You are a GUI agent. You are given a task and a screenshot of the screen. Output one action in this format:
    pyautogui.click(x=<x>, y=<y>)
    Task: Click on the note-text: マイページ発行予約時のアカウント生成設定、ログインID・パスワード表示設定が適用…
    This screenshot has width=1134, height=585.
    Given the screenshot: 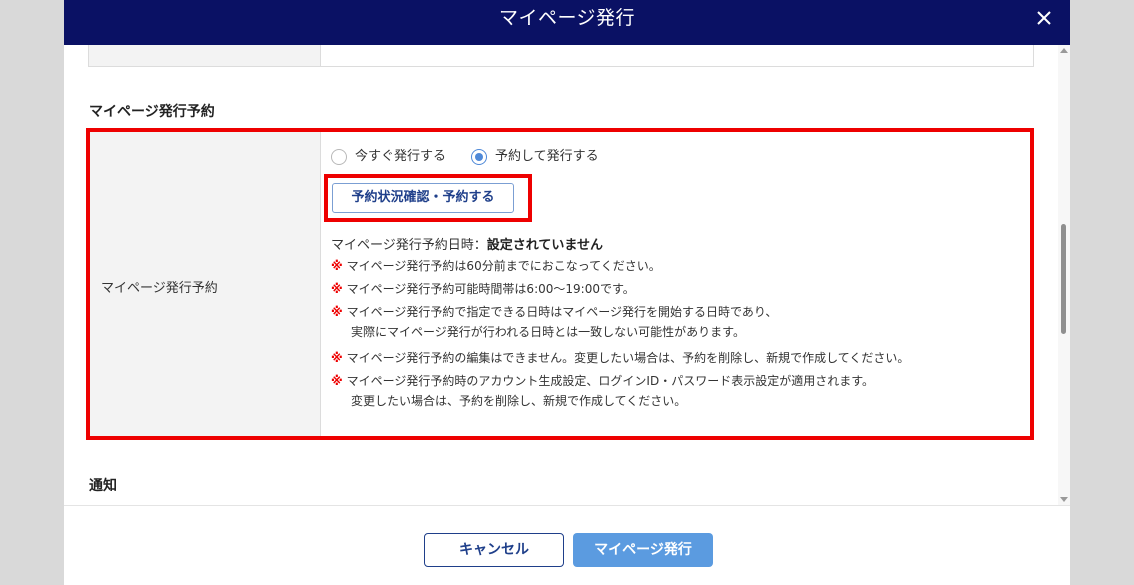 What is the action you would take?
    pyautogui.click(x=610, y=381)
    